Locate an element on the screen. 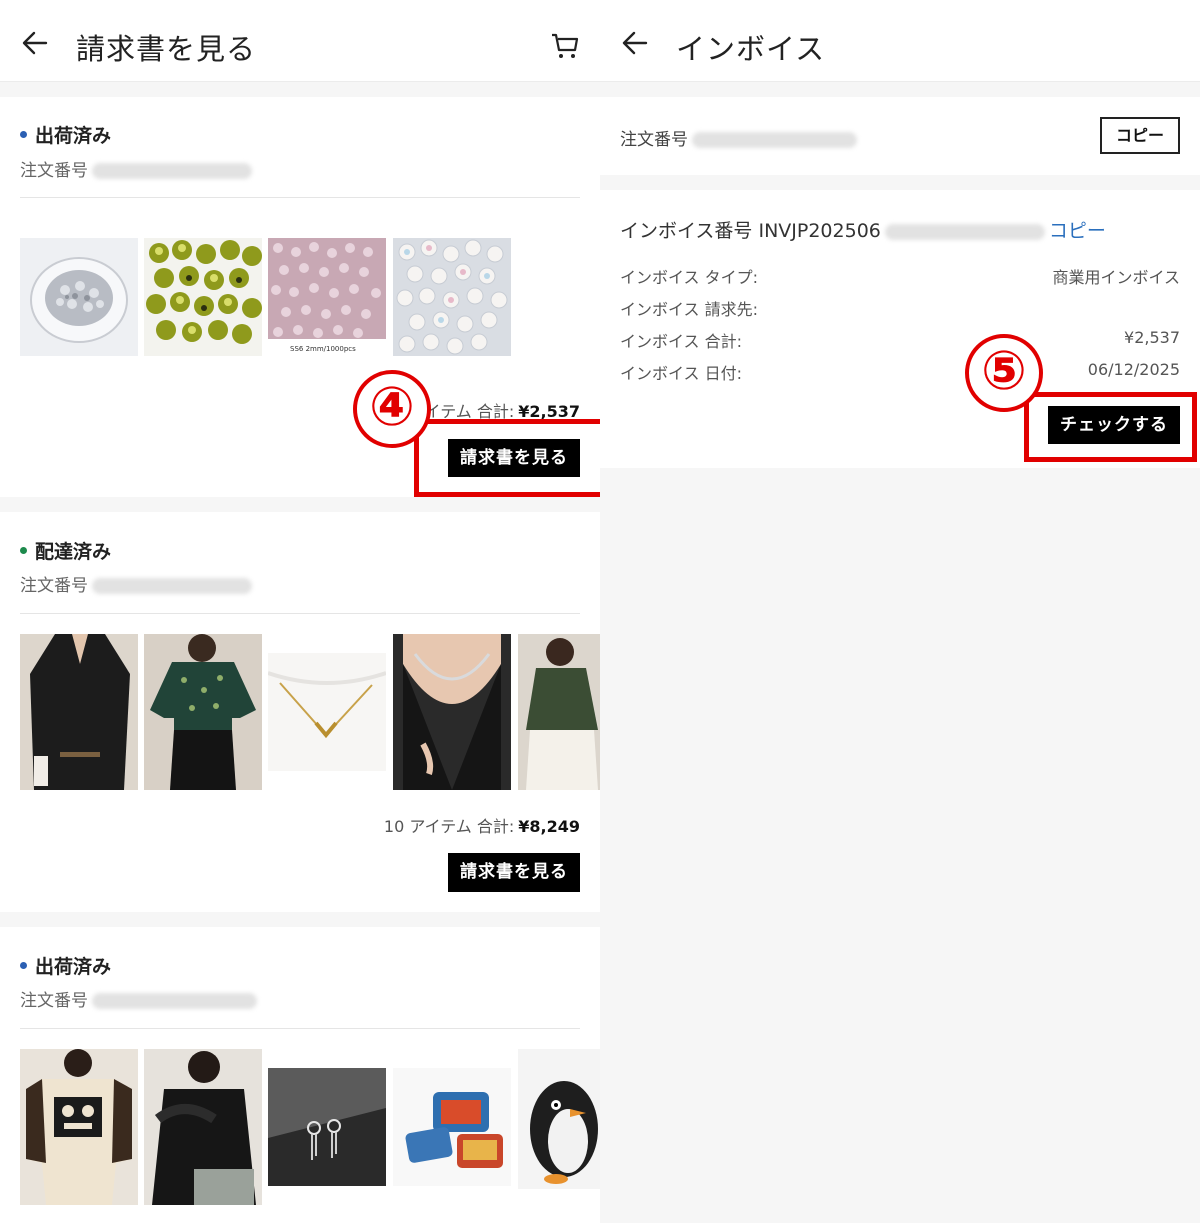 The image size is (1200, 1223). product-image-olive-rhinestones is located at coordinates (203, 297).